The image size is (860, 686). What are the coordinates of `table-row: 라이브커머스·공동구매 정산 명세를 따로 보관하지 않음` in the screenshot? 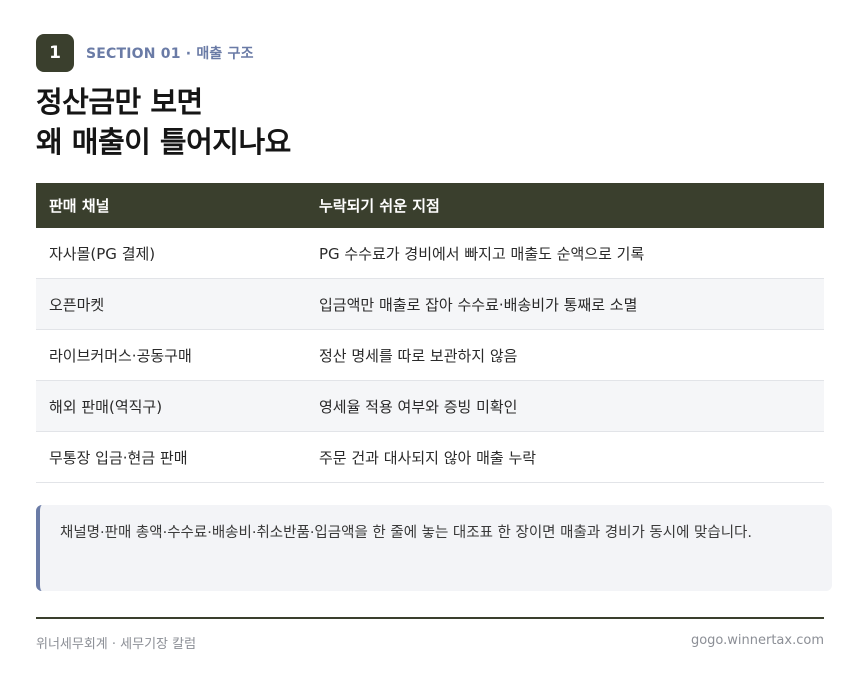 It's located at (430, 355).